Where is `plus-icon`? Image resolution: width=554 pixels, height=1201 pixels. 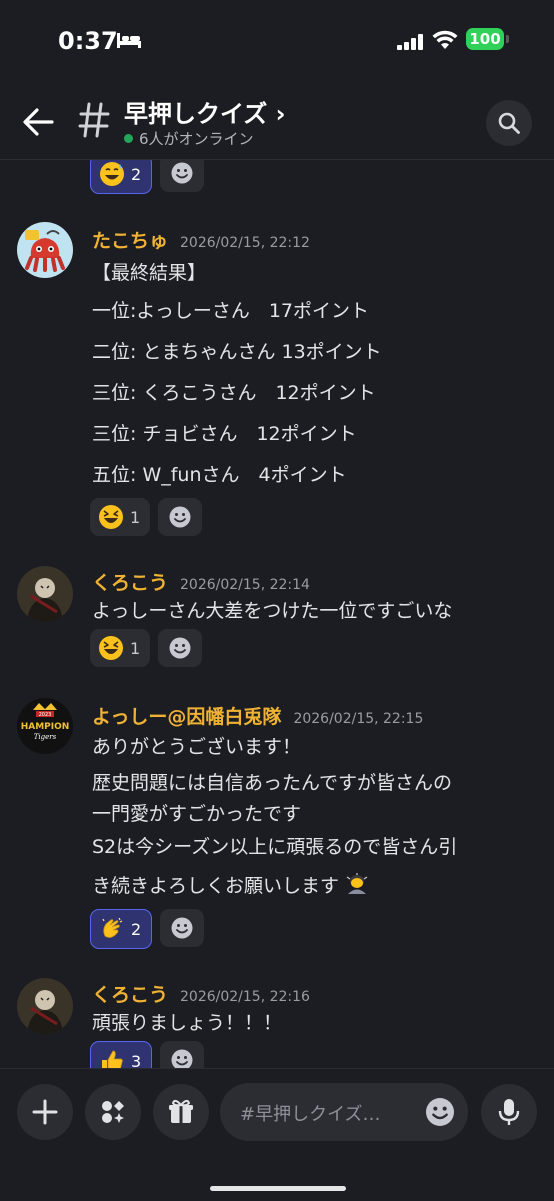 plus-icon is located at coordinates (45, 1112).